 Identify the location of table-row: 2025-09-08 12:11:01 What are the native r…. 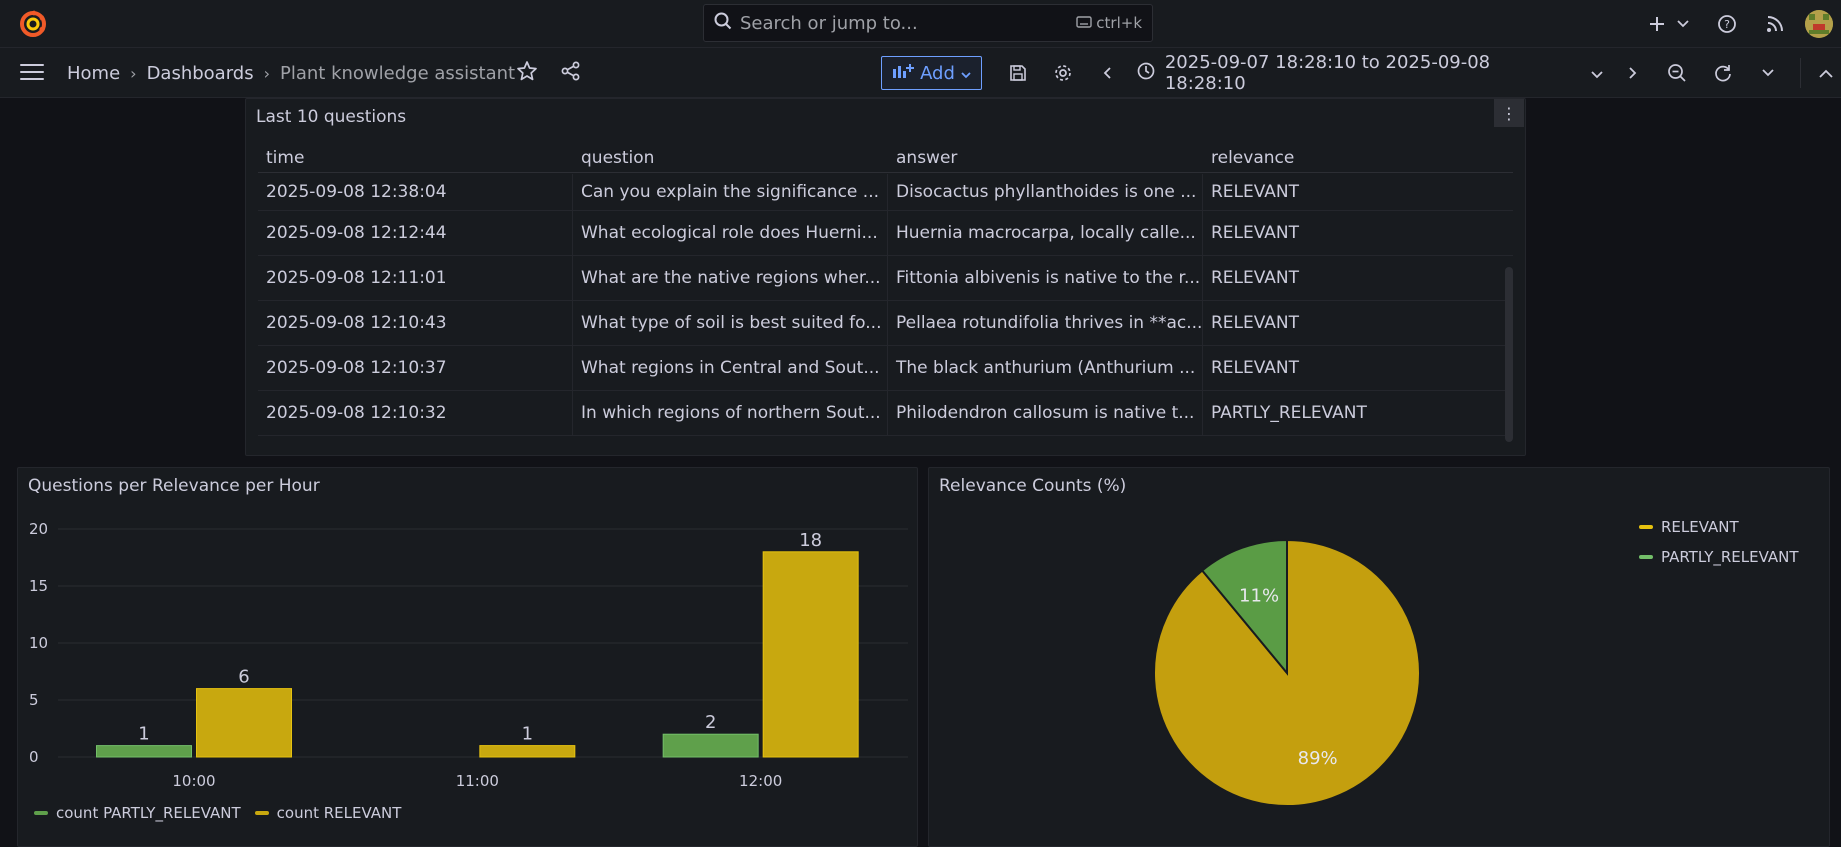
(885, 278).